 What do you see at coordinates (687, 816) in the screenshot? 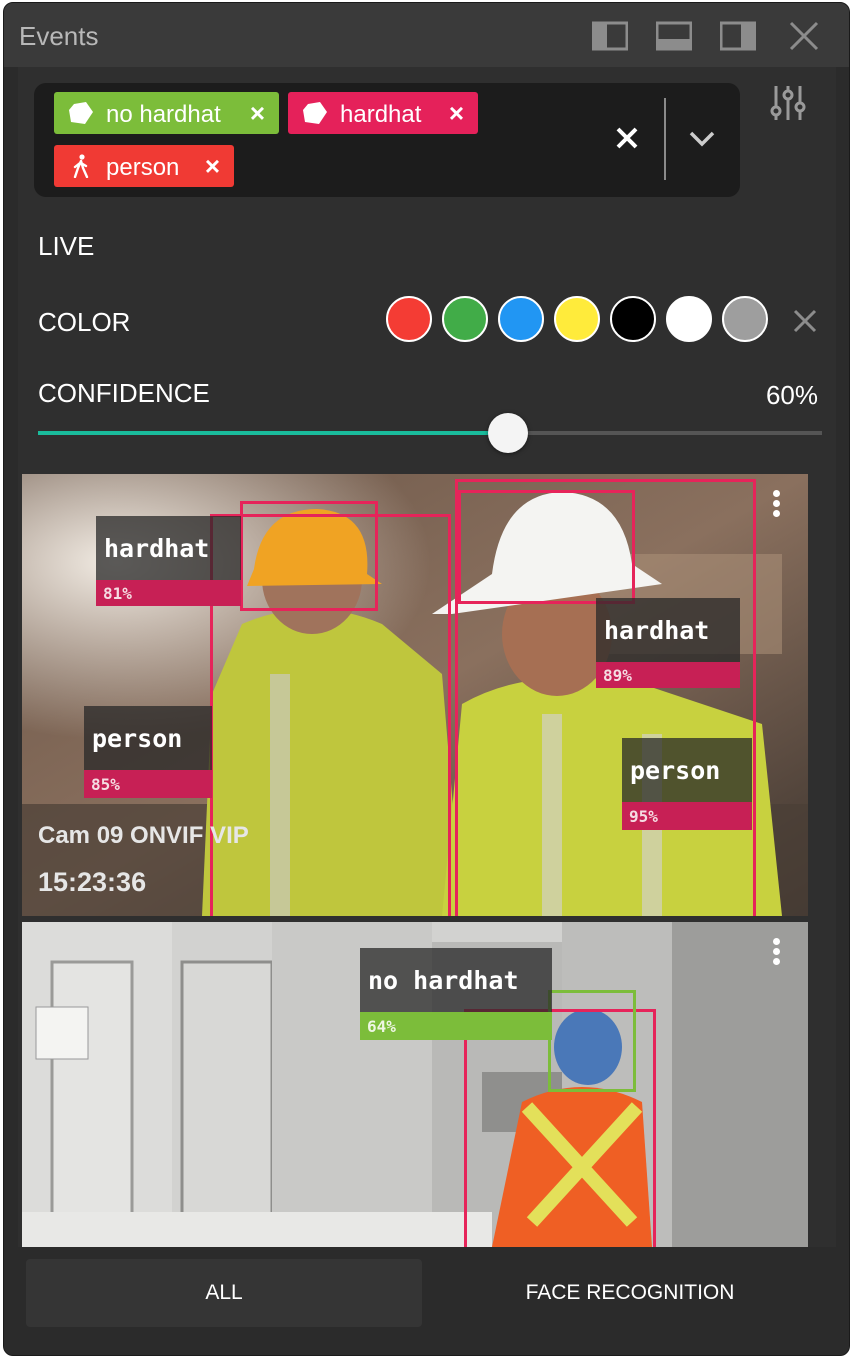
I see `detection-confidence: 95%` at bounding box center [687, 816].